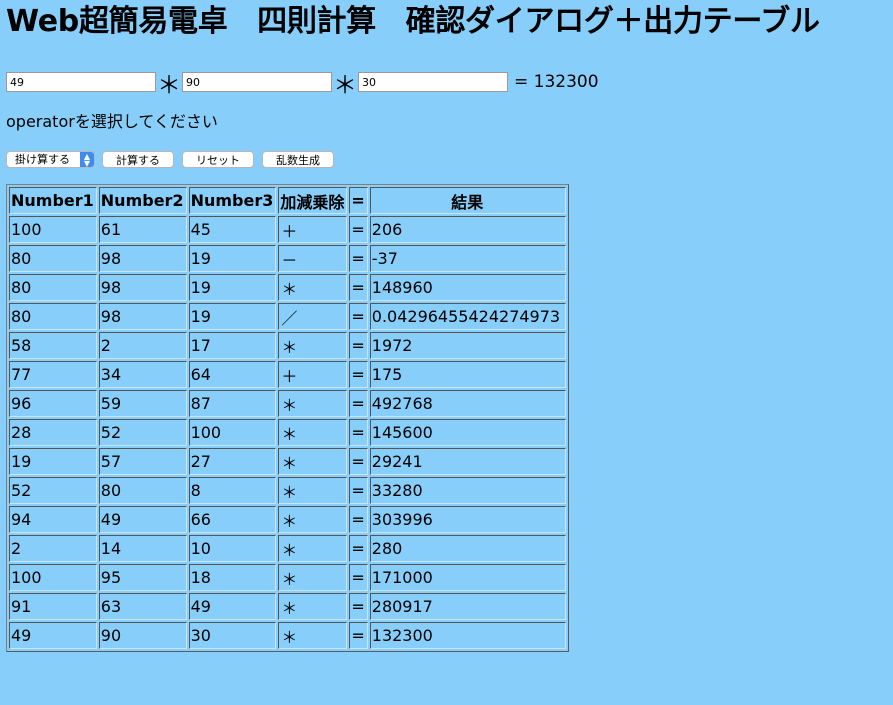 This screenshot has width=893, height=705. Describe the element at coordinates (142, 461) in the screenshot. I see `cell-number2: 57` at that location.